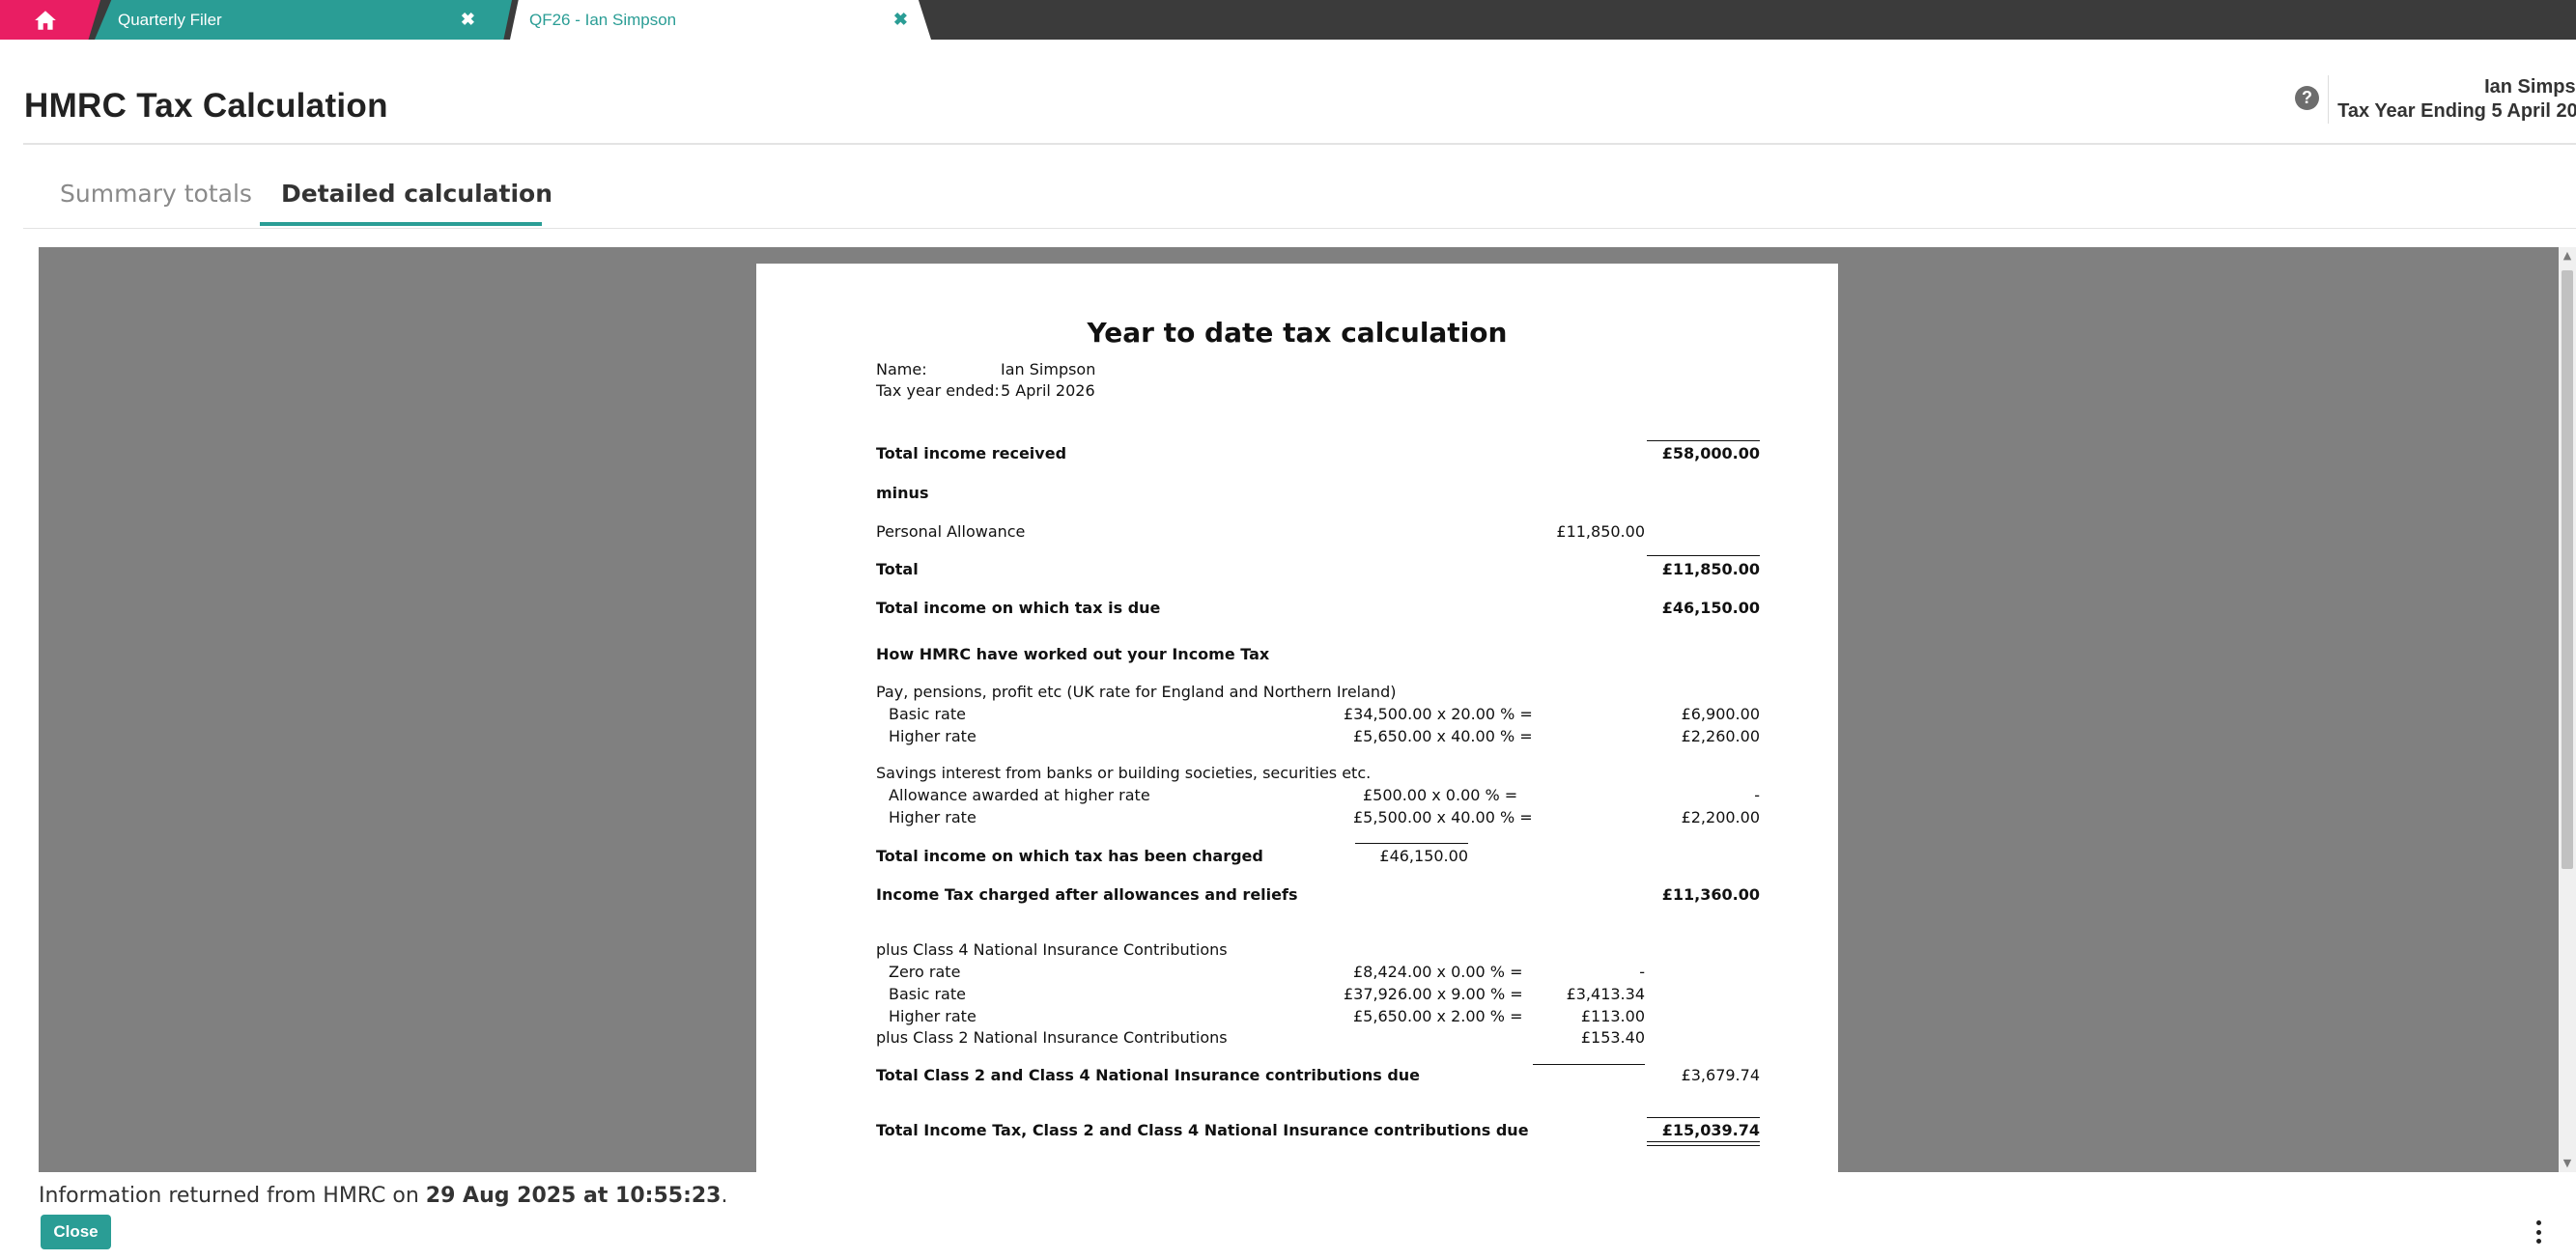 Image resolution: width=2576 pixels, height=1260 pixels. I want to click on class4-zero-value: -, so click(1642, 972).